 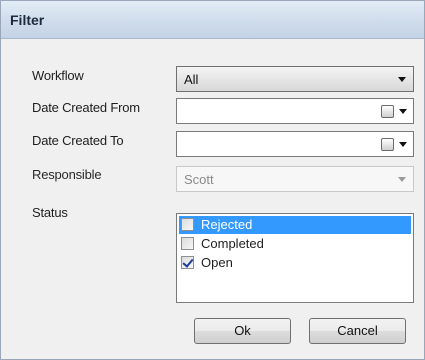 What do you see at coordinates (187, 243) in the screenshot?
I see `checkbox-completed` at bounding box center [187, 243].